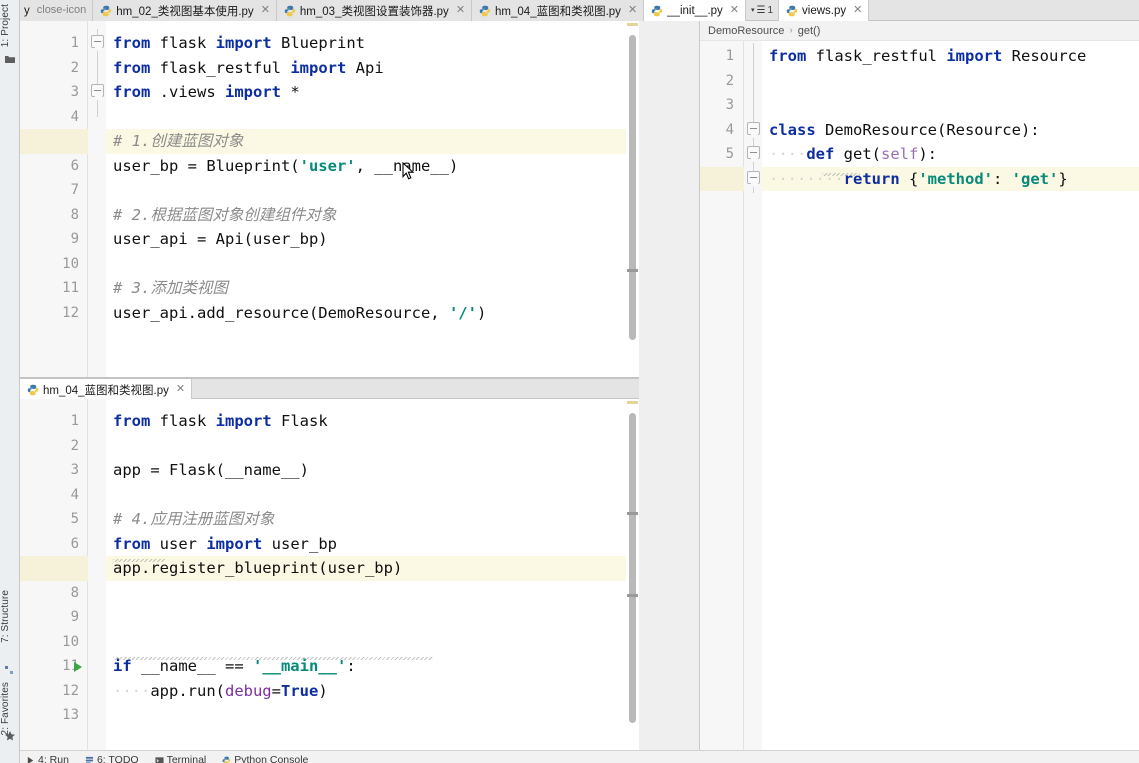  What do you see at coordinates (372, 92) in the screenshot?
I see `code-line: from .views import *` at bounding box center [372, 92].